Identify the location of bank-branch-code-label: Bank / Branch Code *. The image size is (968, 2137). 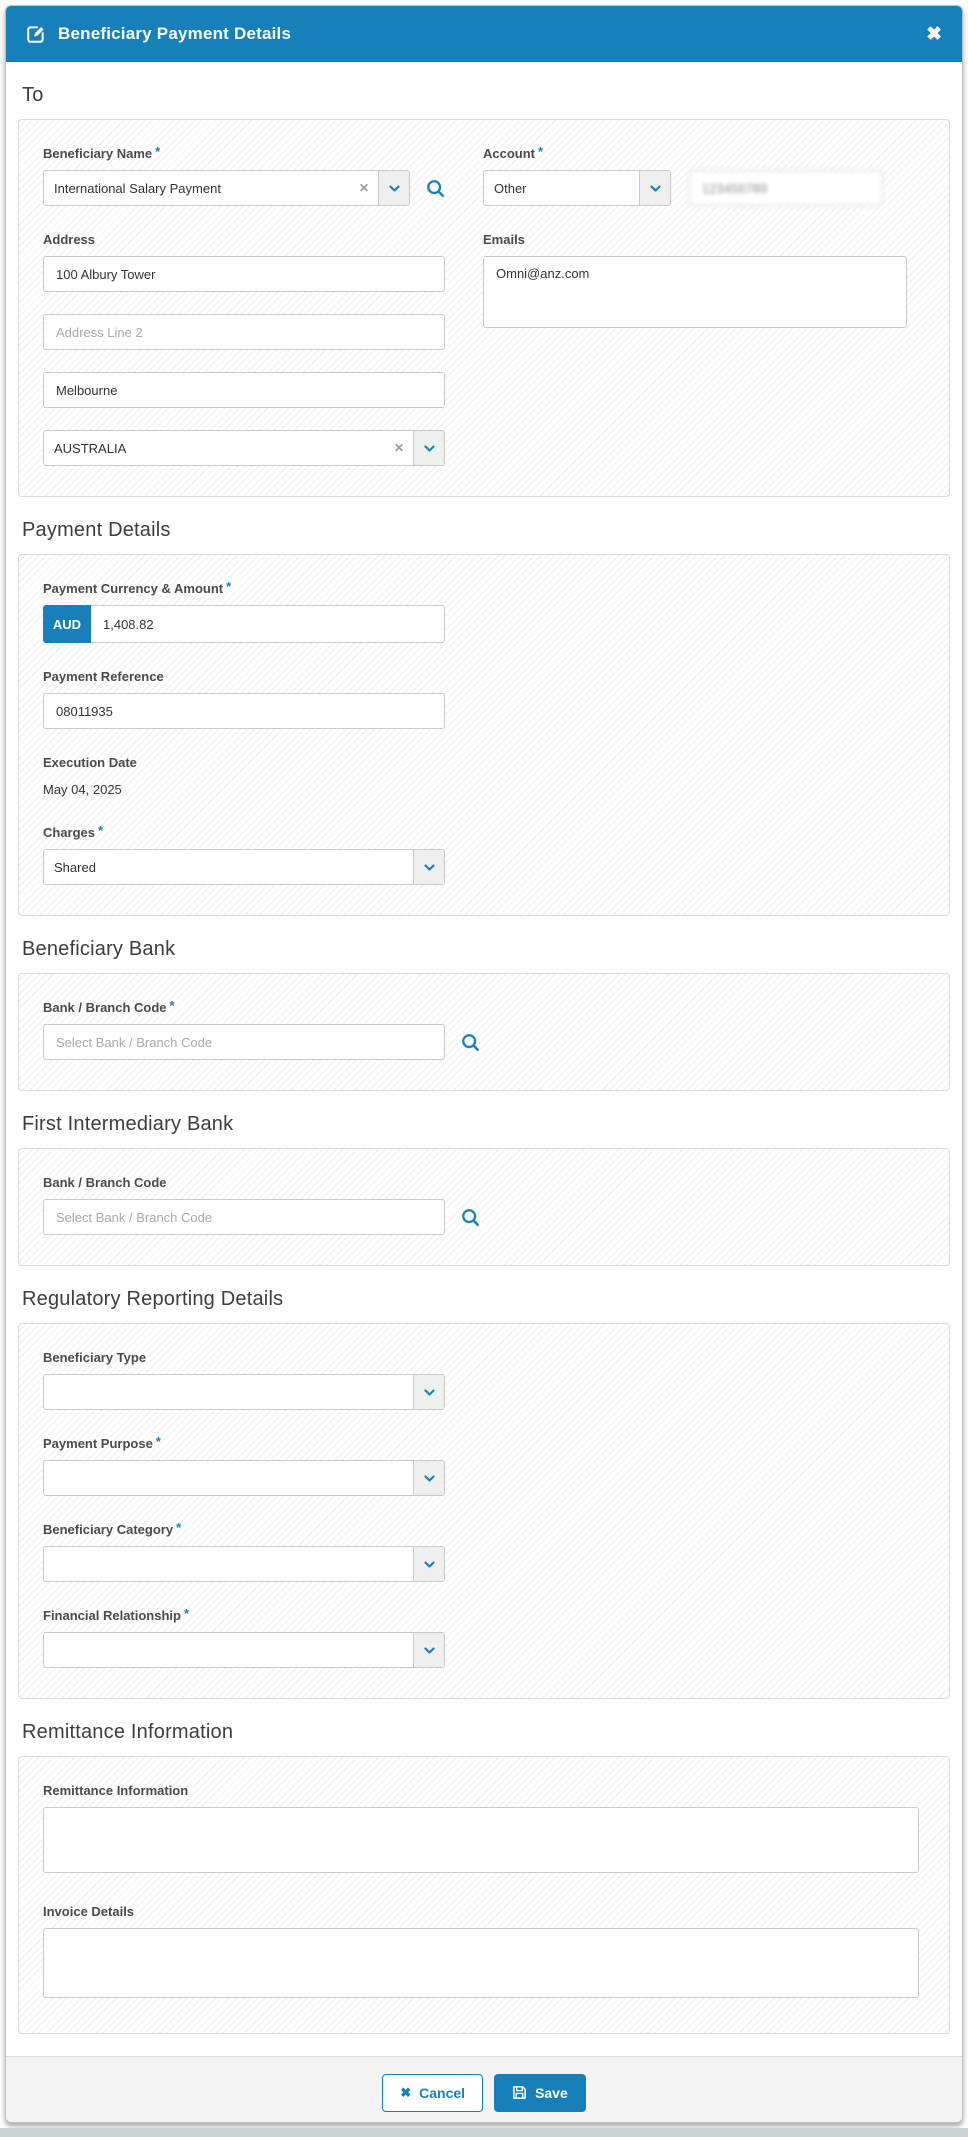
(109, 1006).